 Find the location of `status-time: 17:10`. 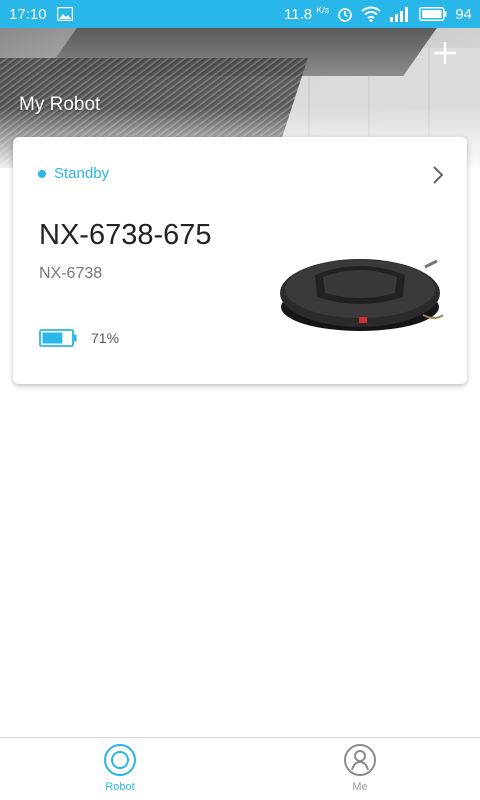

status-time: 17:10 is located at coordinates (28, 14).